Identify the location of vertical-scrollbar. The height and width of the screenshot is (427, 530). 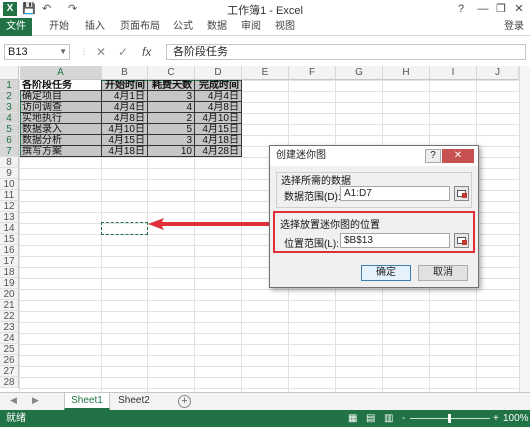
(524, 229).